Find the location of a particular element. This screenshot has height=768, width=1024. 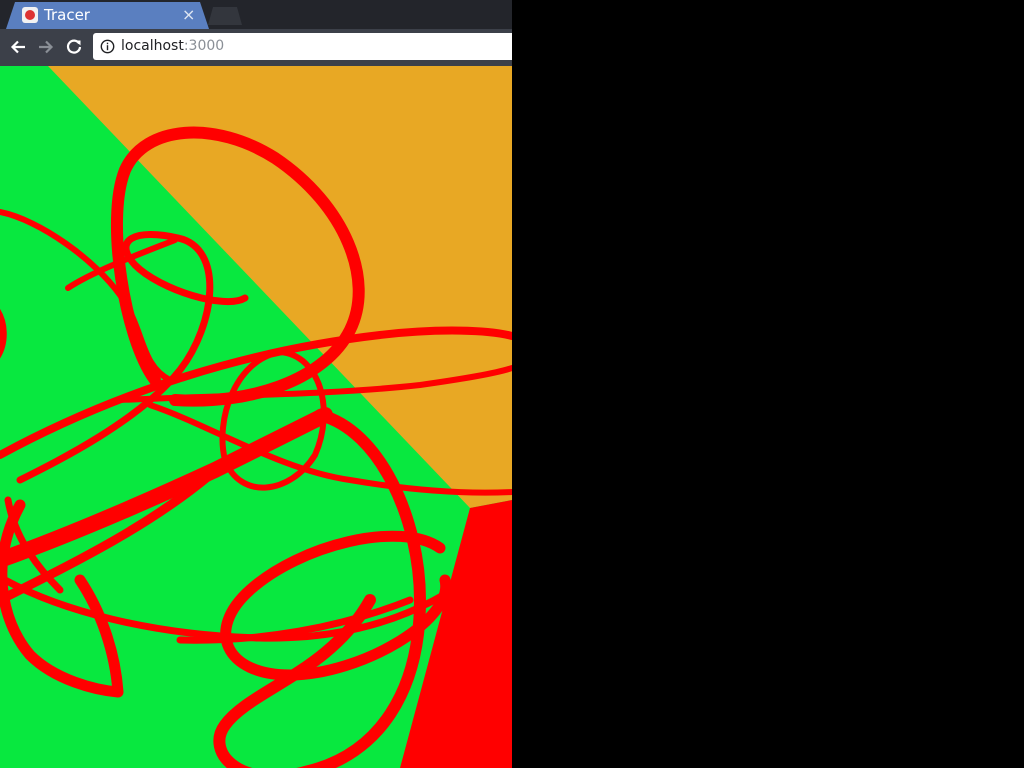

tab-title: Tracer is located at coordinates (67, 15).